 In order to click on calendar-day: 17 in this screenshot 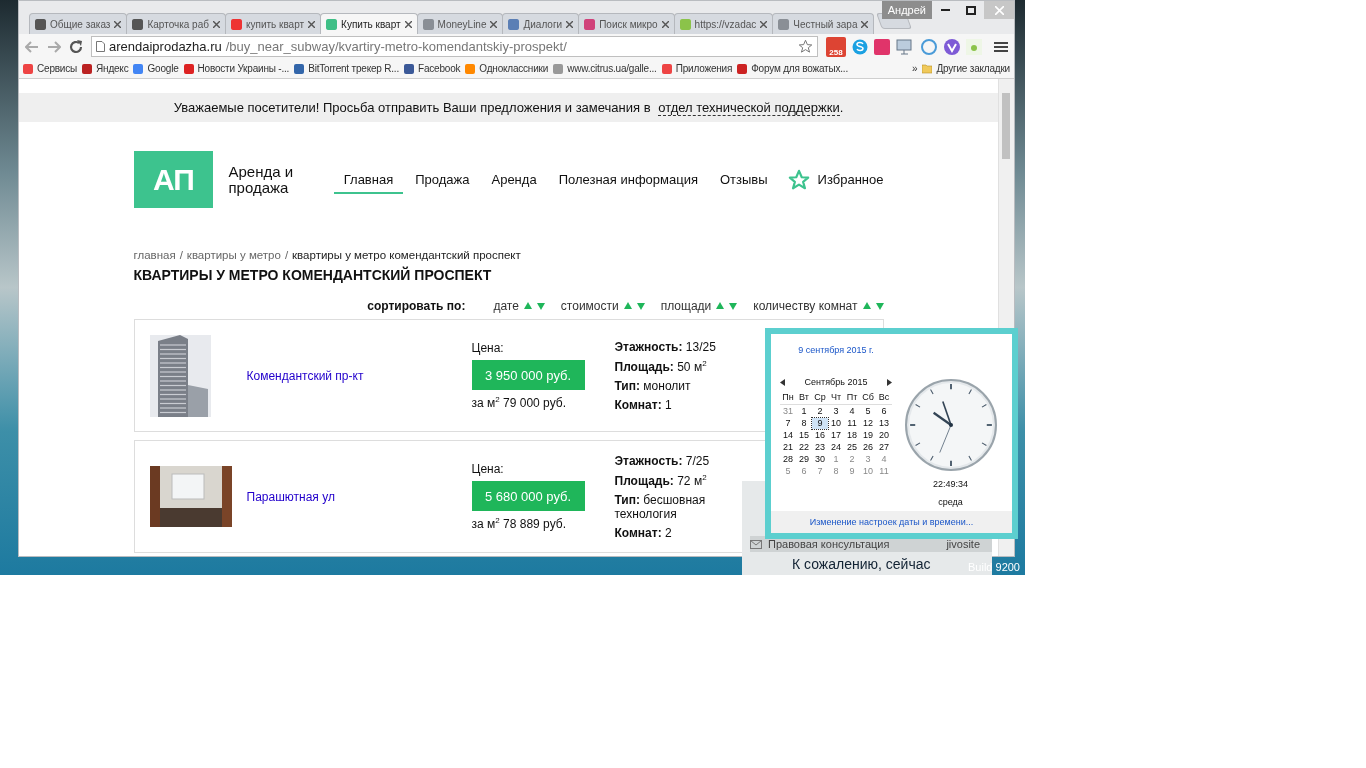, I will do `click(836, 435)`.